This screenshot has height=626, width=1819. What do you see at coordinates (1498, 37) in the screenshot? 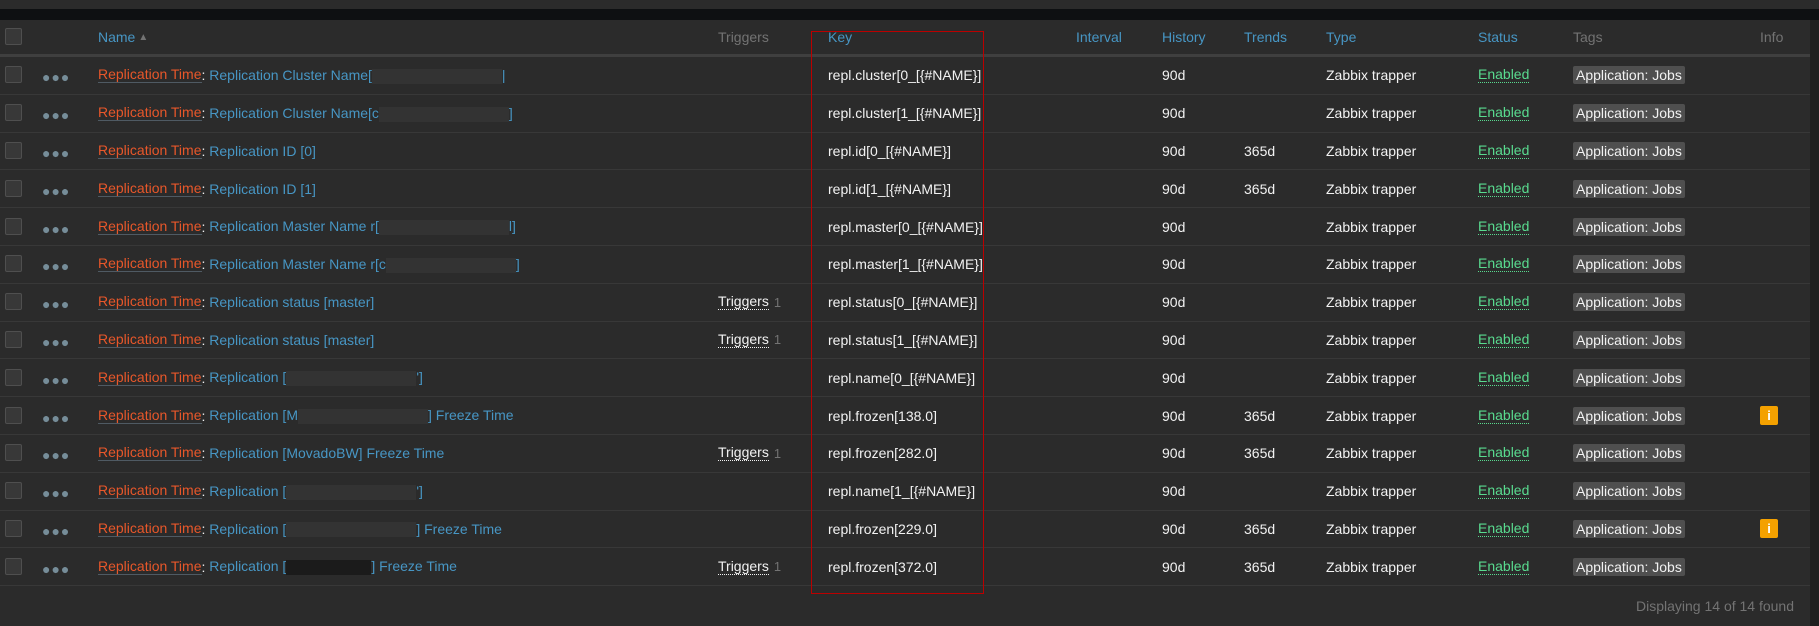
I see `column-header-status: Status` at bounding box center [1498, 37].